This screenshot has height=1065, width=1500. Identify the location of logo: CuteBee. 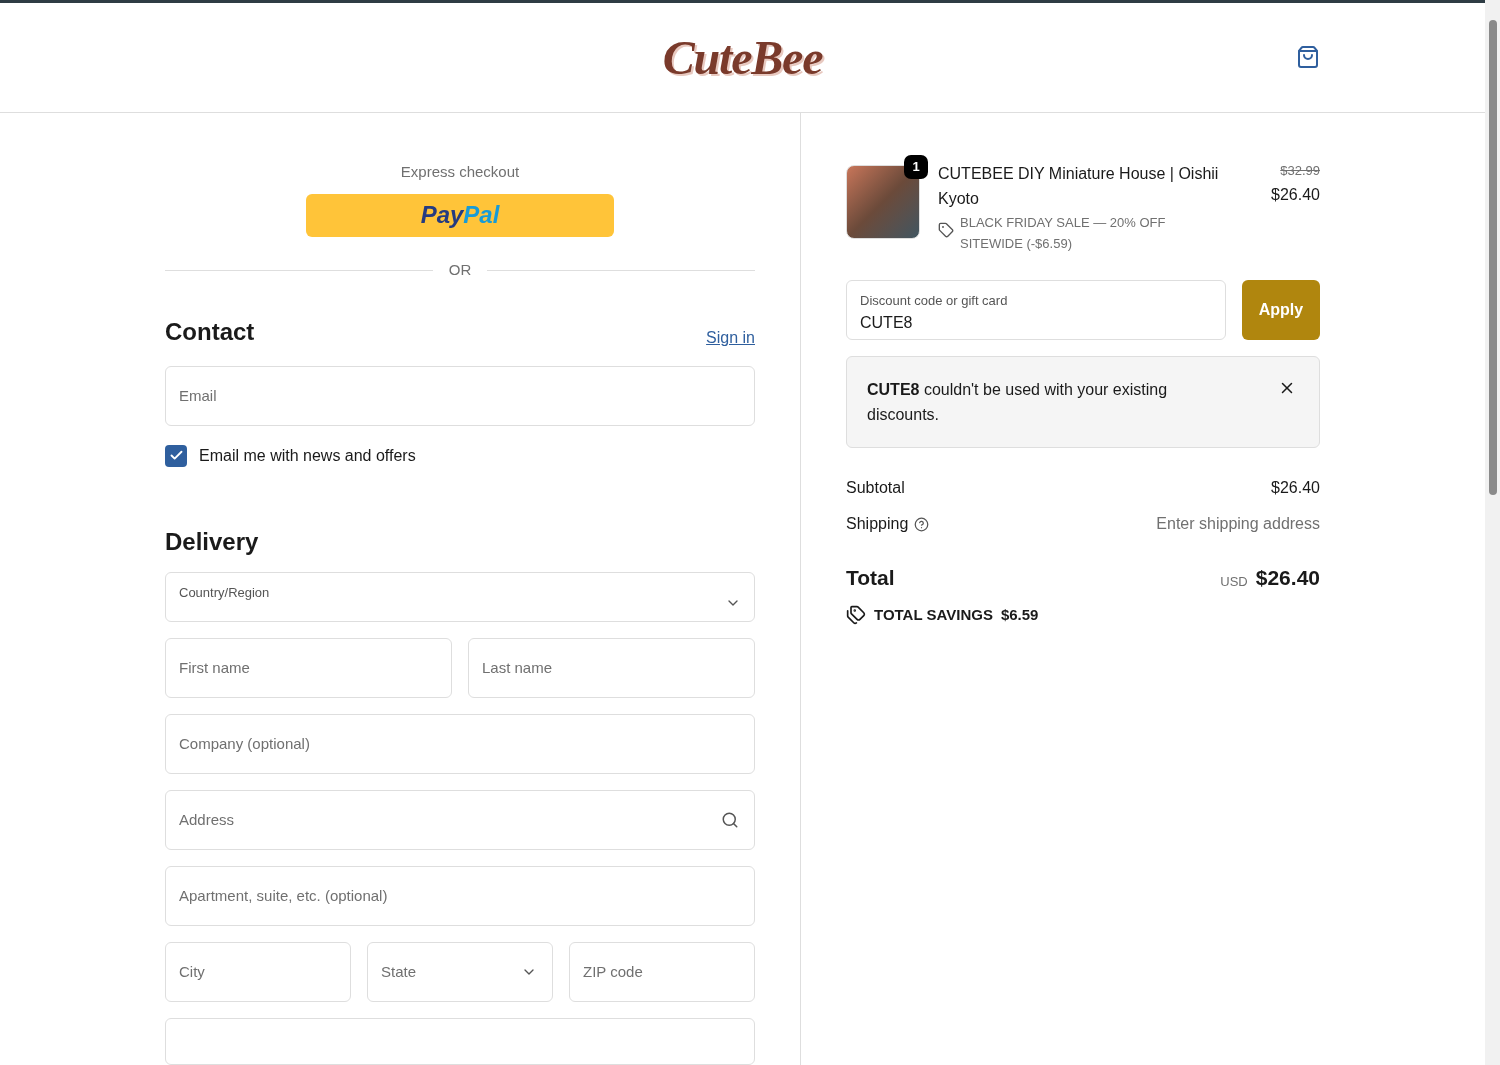
(742, 57).